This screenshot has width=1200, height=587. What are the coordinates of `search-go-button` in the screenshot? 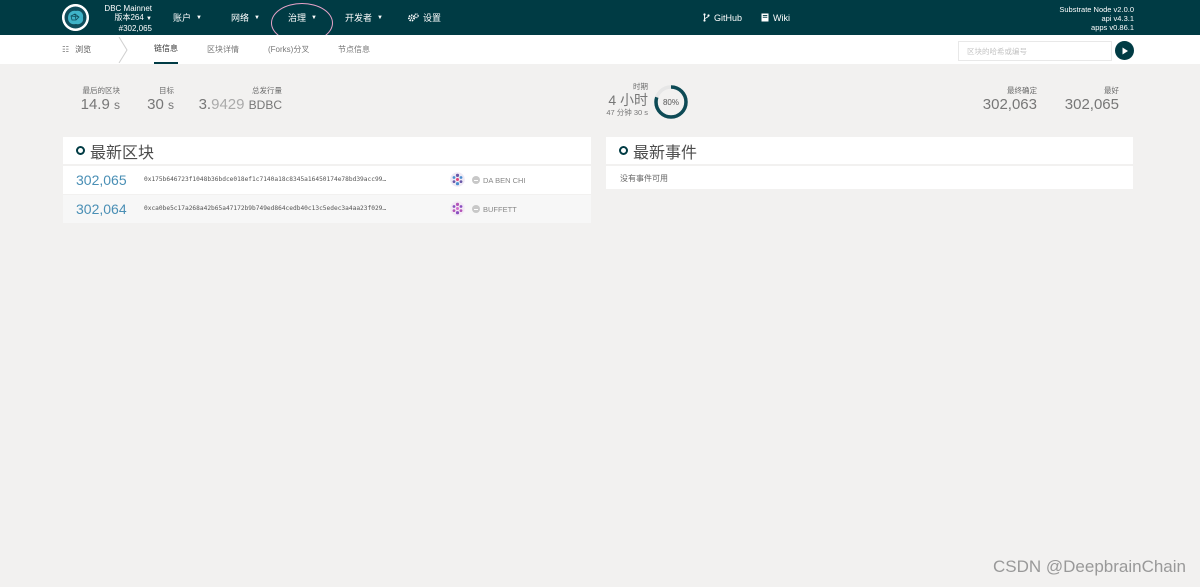 It's located at (1124, 50).